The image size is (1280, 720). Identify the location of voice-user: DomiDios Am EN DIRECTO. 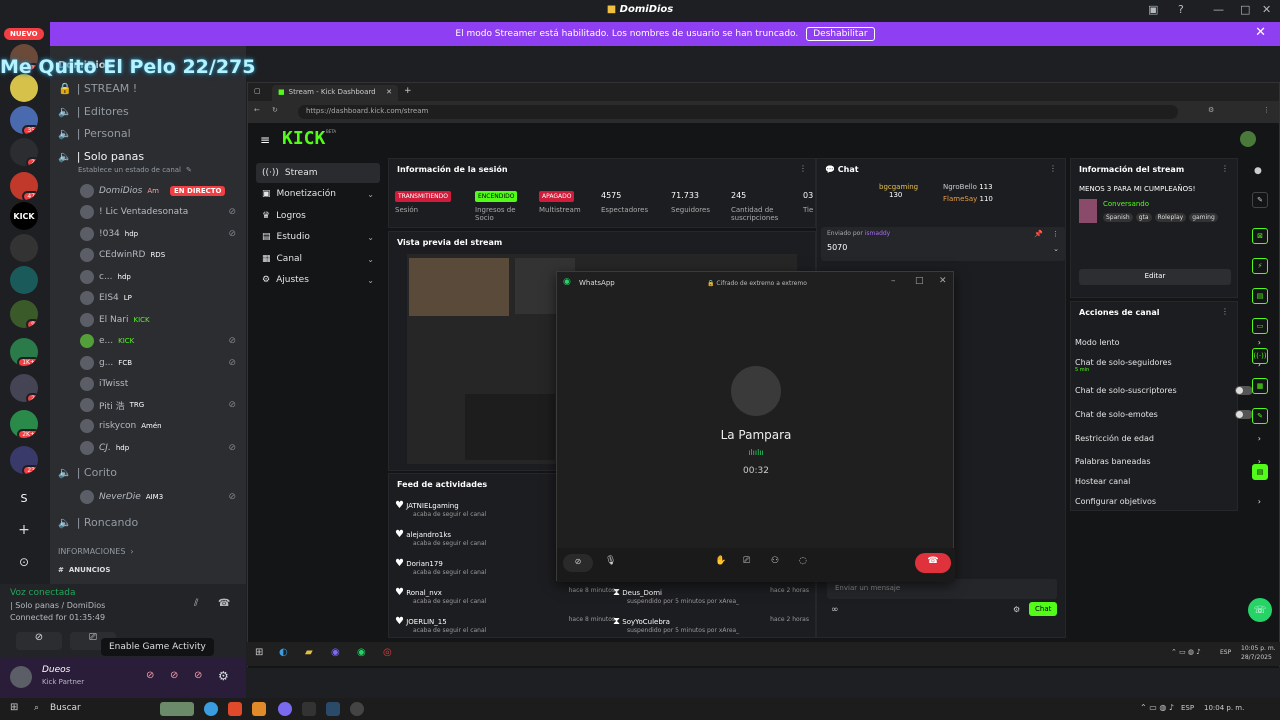
(163, 191).